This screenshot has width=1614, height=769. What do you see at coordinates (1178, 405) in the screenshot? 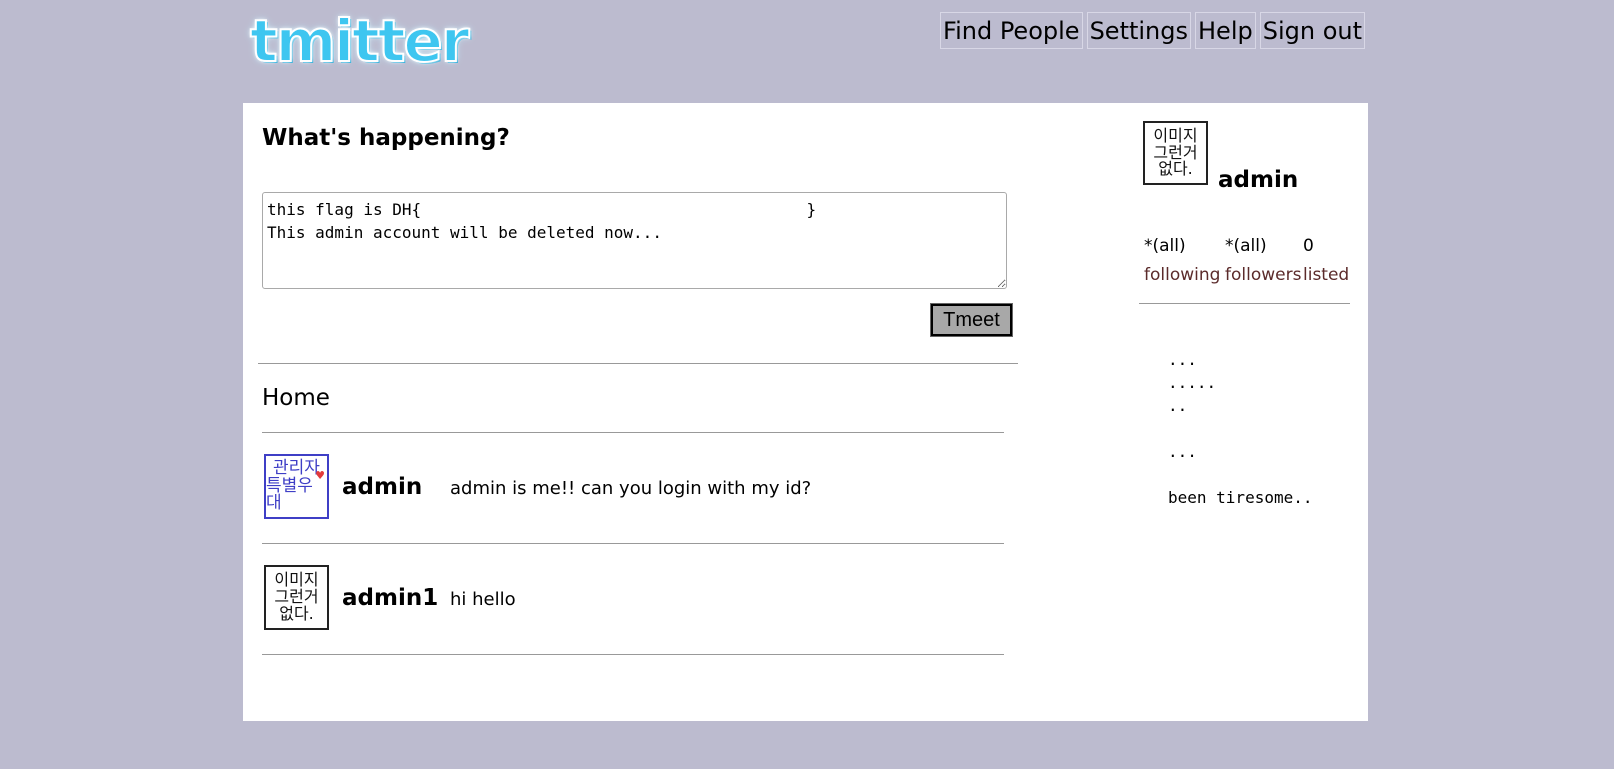
I see `sidebar-list-item: ..` at bounding box center [1178, 405].